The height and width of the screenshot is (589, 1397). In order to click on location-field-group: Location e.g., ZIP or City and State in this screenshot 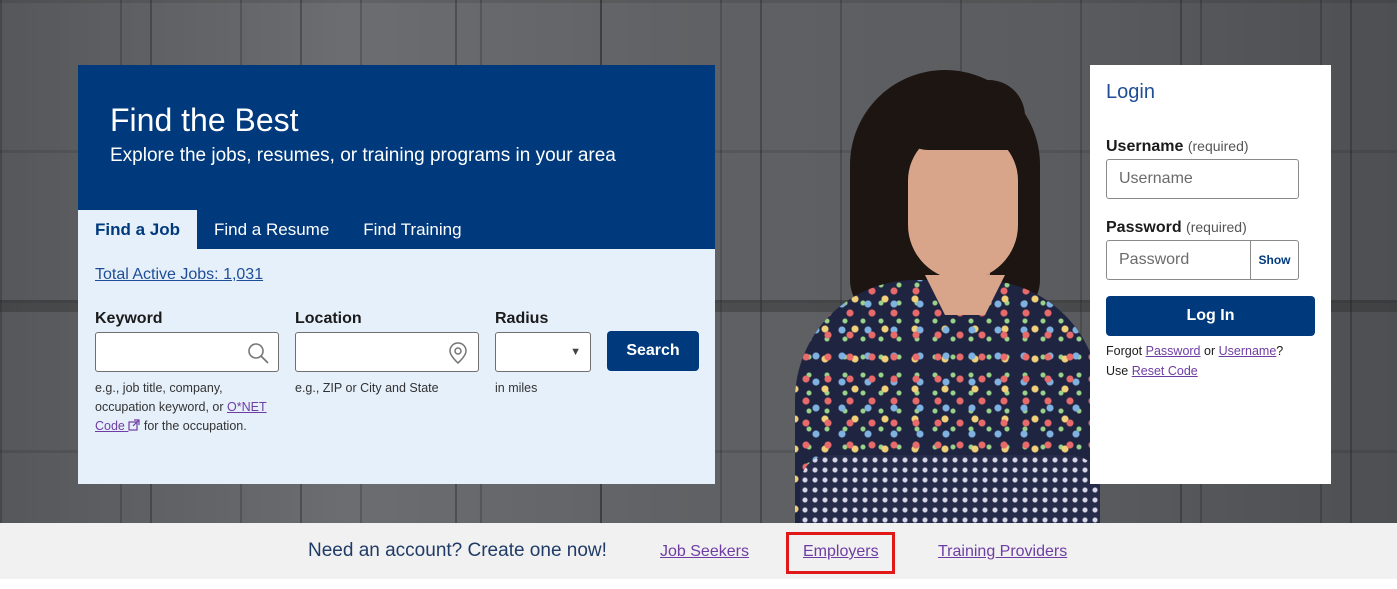, I will do `click(387, 354)`.